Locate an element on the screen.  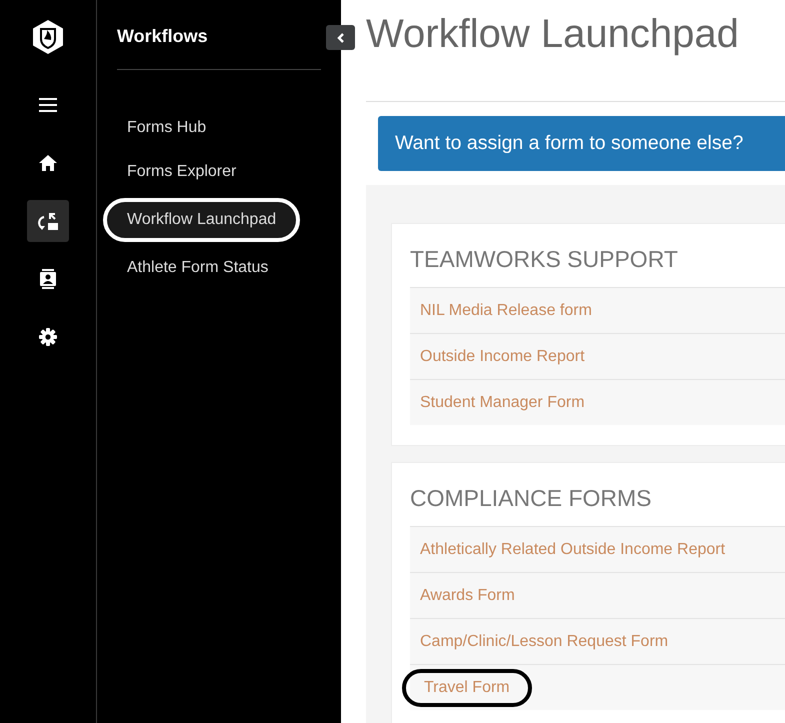
form-link: Travel Form is located at coordinates (467, 687).